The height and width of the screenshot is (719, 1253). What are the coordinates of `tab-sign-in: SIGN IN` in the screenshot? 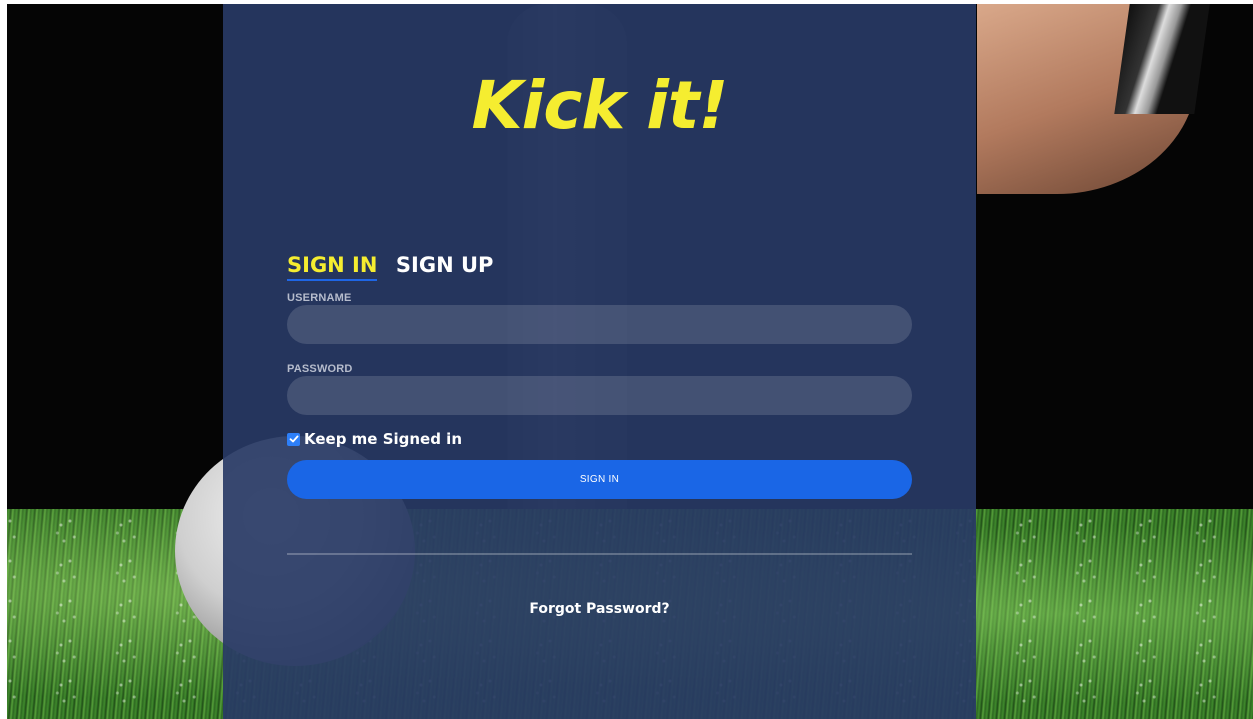 It's located at (332, 266).